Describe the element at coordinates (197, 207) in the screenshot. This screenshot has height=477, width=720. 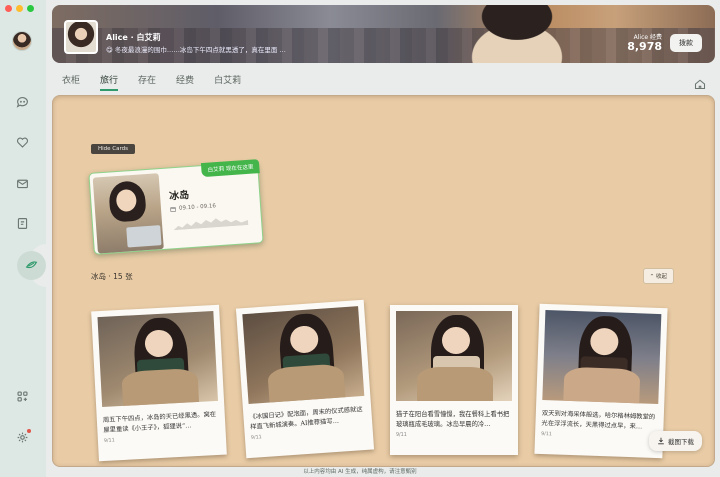
I see `trip-date: 09.10 - 09.16` at that location.